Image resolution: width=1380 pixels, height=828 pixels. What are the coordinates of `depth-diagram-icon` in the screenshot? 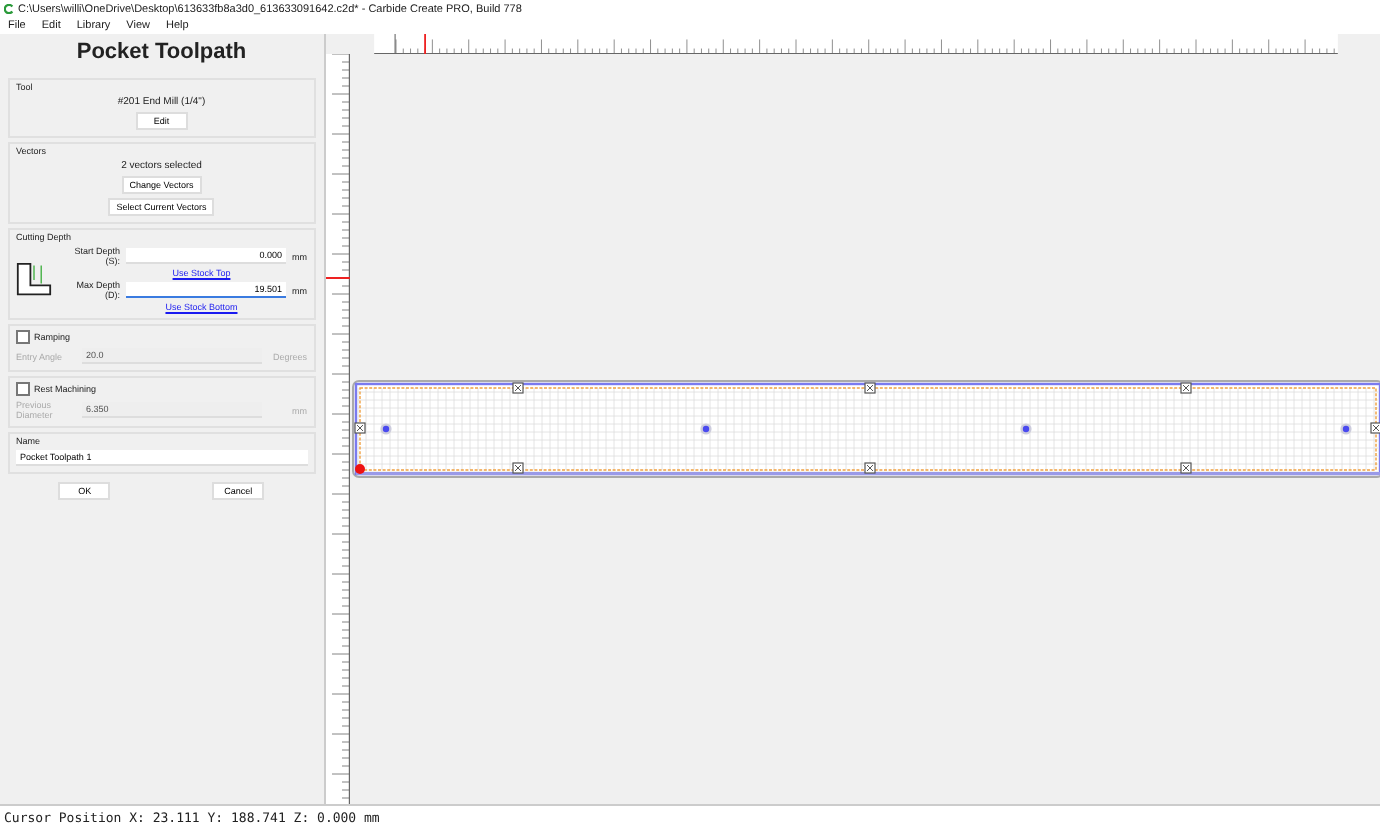 It's located at (34, 279).